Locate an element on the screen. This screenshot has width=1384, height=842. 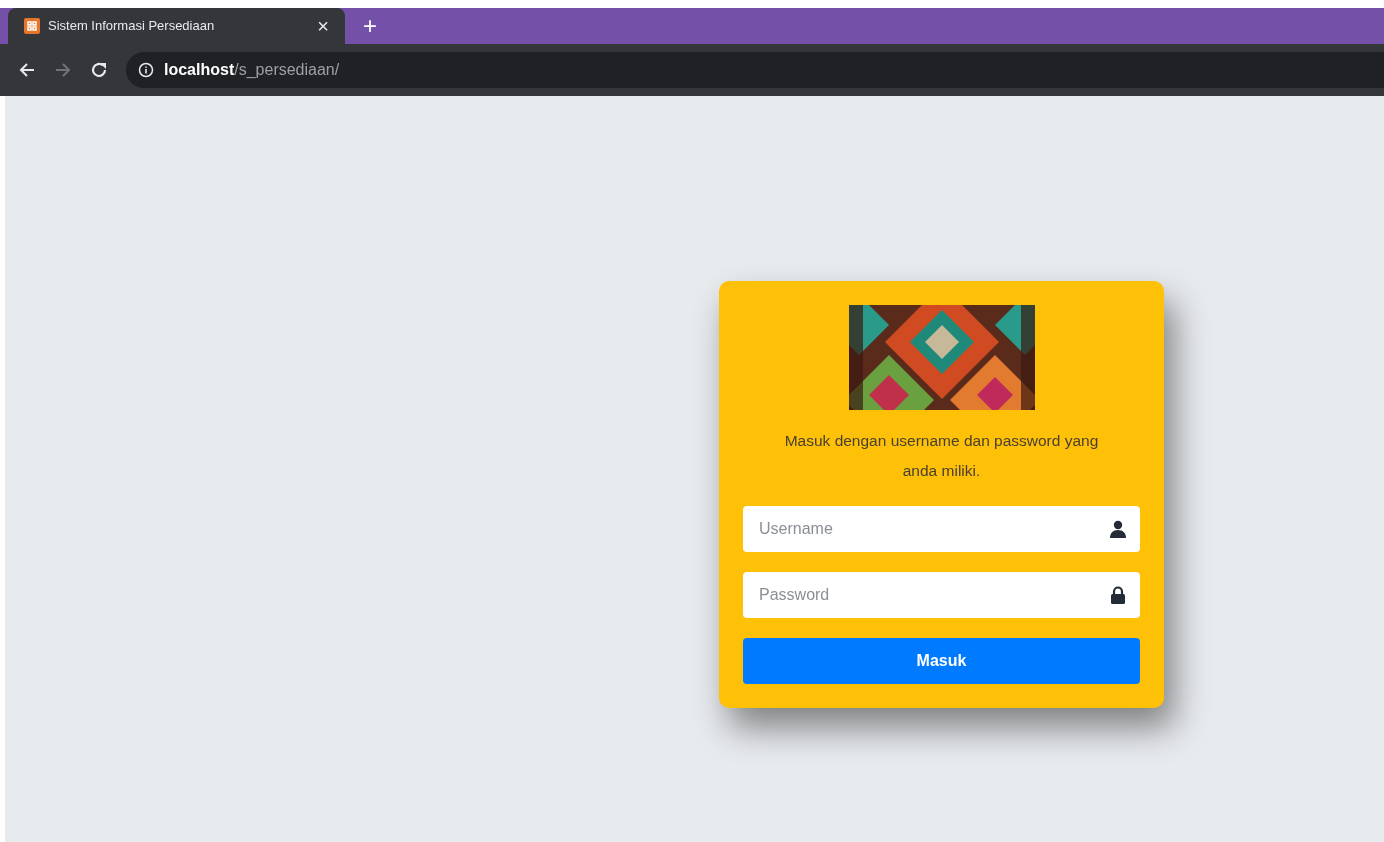
tab-title: Sistem Informasi Persediaan is located at coordinates (132, 26).